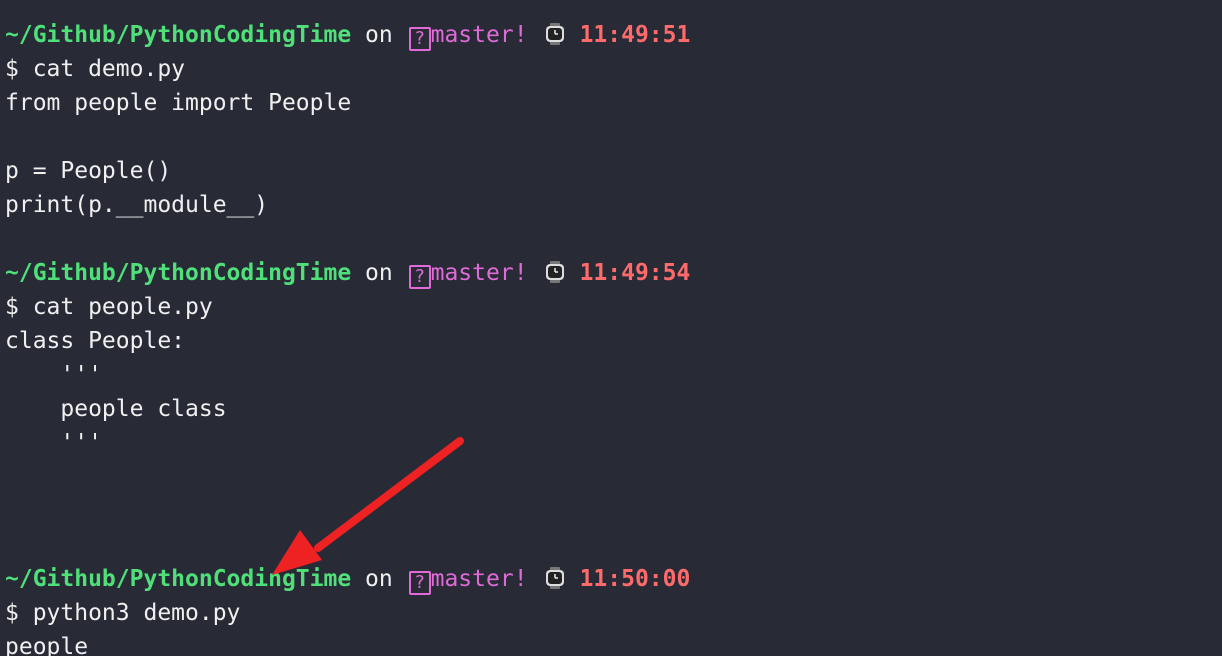 Image resolution: width=1222 pixels, height=656 pixels. Describe the element at coordinates (137, 205) in the screenshot. I see `output-line: print(p.__module__)` at that location.